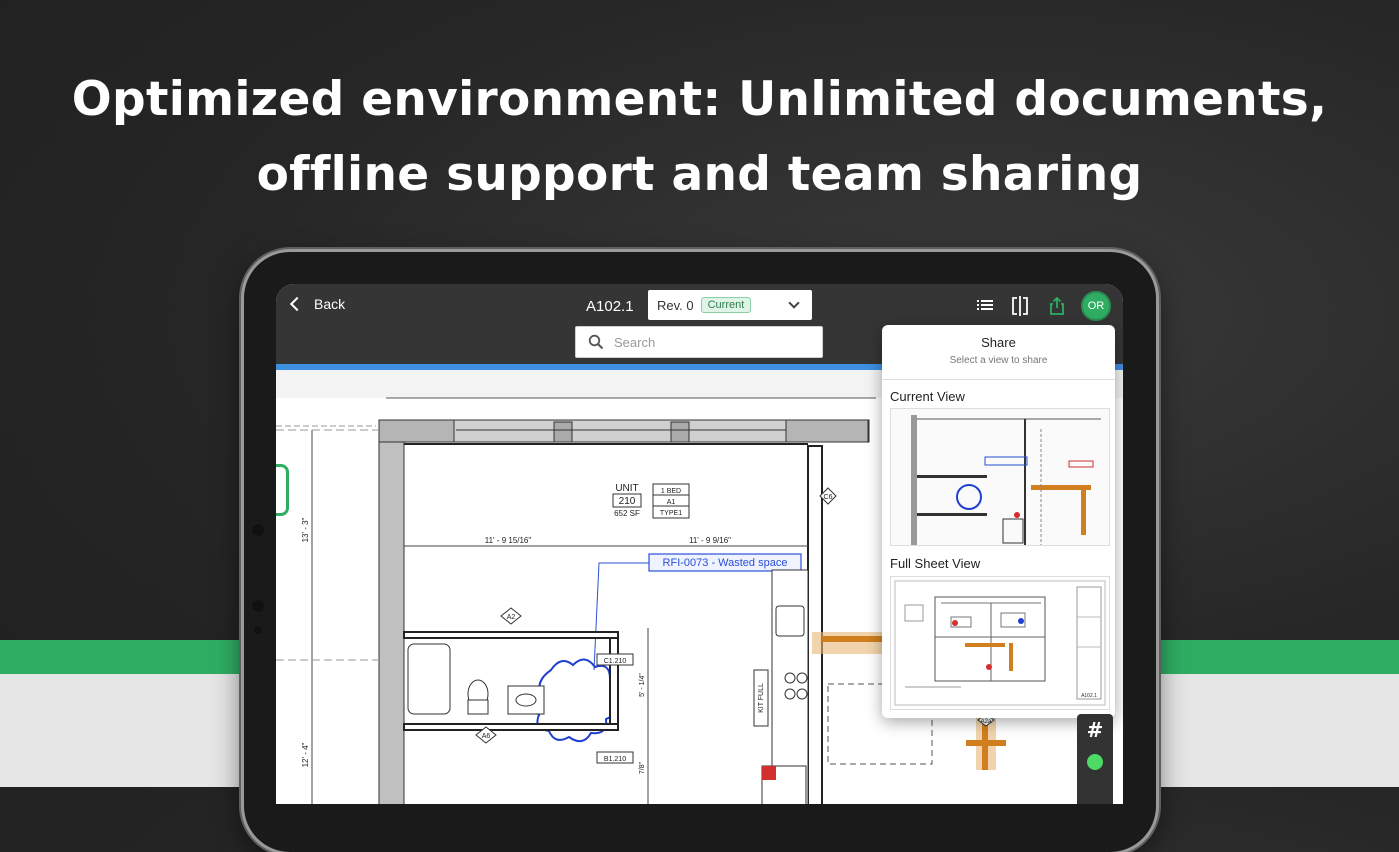  What do you see at coordinates (627, 513) in the screenshot?
I see `unit-area: 652 SF` at bounding box center [627, 513].